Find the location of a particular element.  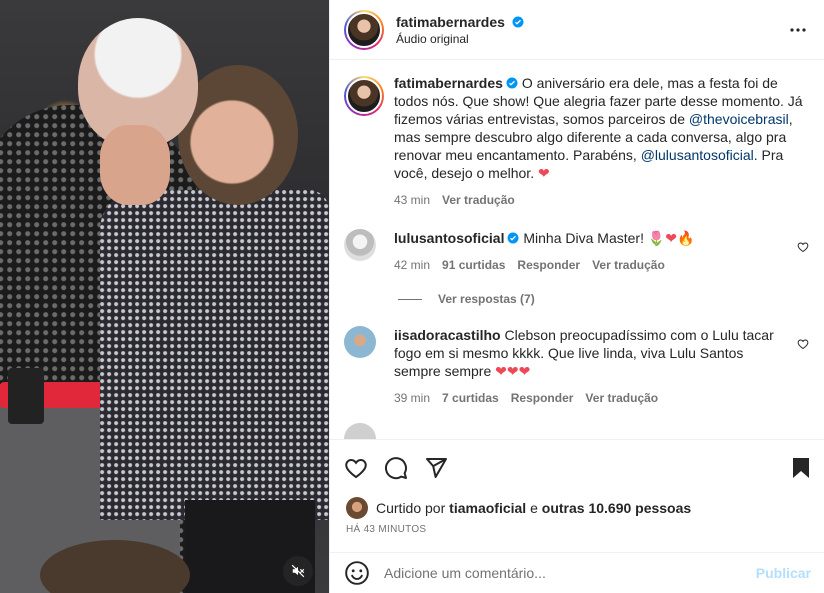

share-button is located at coordinates (444, 468).